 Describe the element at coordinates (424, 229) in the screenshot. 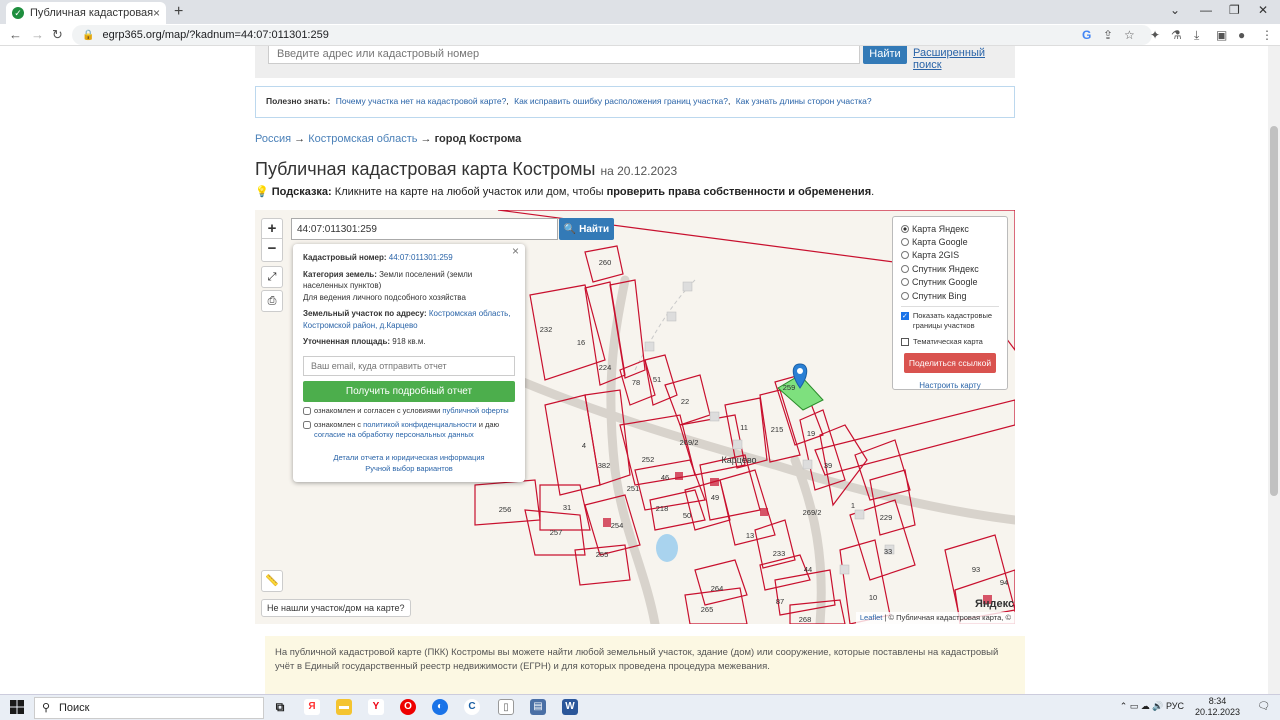

I see `map-cadnum-input` at that location.